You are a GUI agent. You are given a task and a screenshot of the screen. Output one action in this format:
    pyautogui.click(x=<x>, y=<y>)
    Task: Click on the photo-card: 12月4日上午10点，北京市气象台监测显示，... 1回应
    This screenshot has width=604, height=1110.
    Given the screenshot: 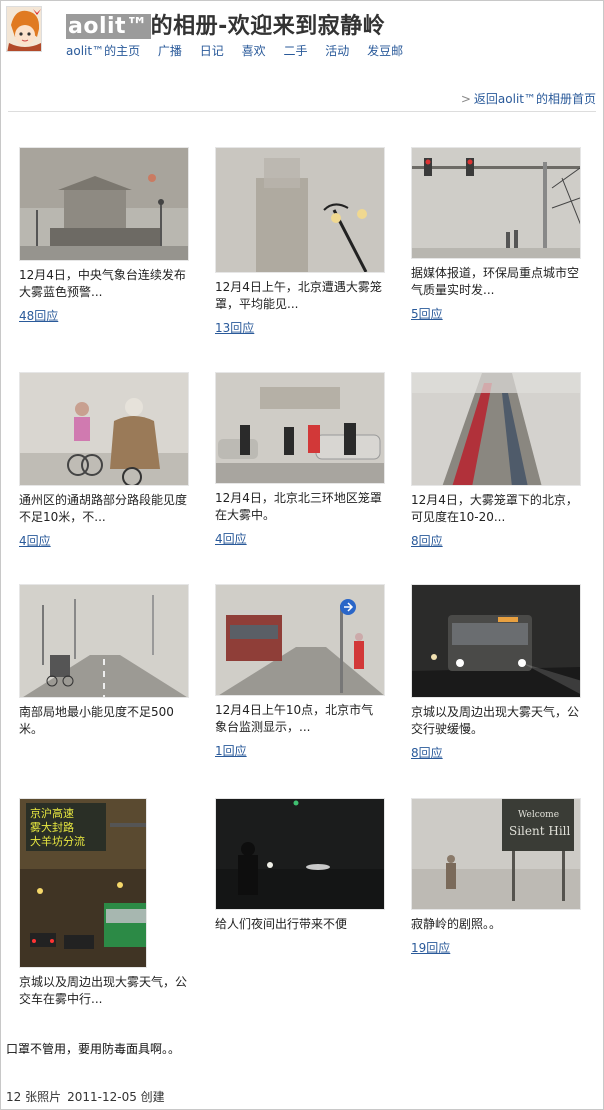 What is the action you would take?
    pyautogui.click(x=301, y=671)
    